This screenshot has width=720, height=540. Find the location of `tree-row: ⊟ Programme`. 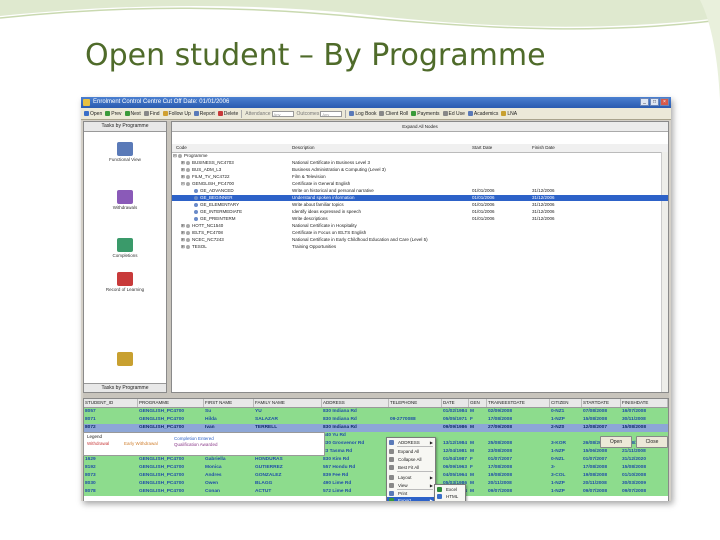

tree-row: ⊟ Programme is located at coordinates (420, 156).